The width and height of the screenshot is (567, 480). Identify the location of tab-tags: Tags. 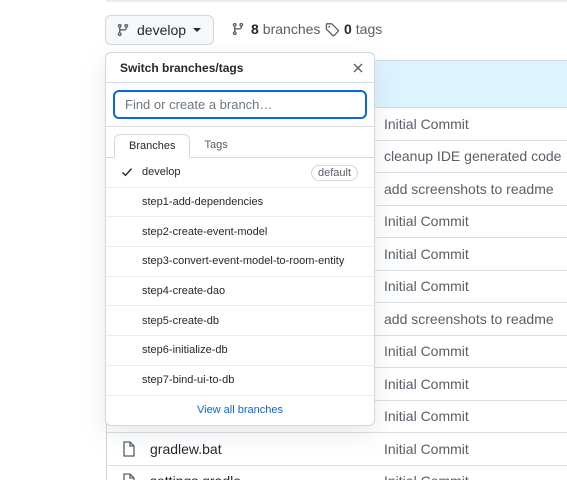
(215, 145).